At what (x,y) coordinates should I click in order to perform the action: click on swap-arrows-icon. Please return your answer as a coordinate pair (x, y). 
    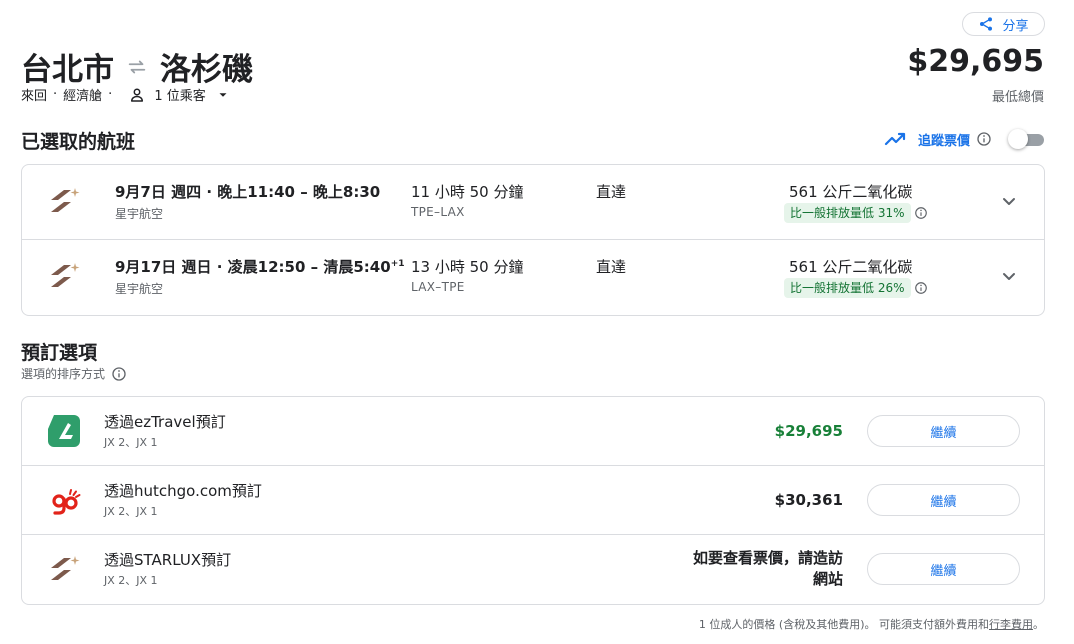
    Looking at the image, I should click on (137, 67).